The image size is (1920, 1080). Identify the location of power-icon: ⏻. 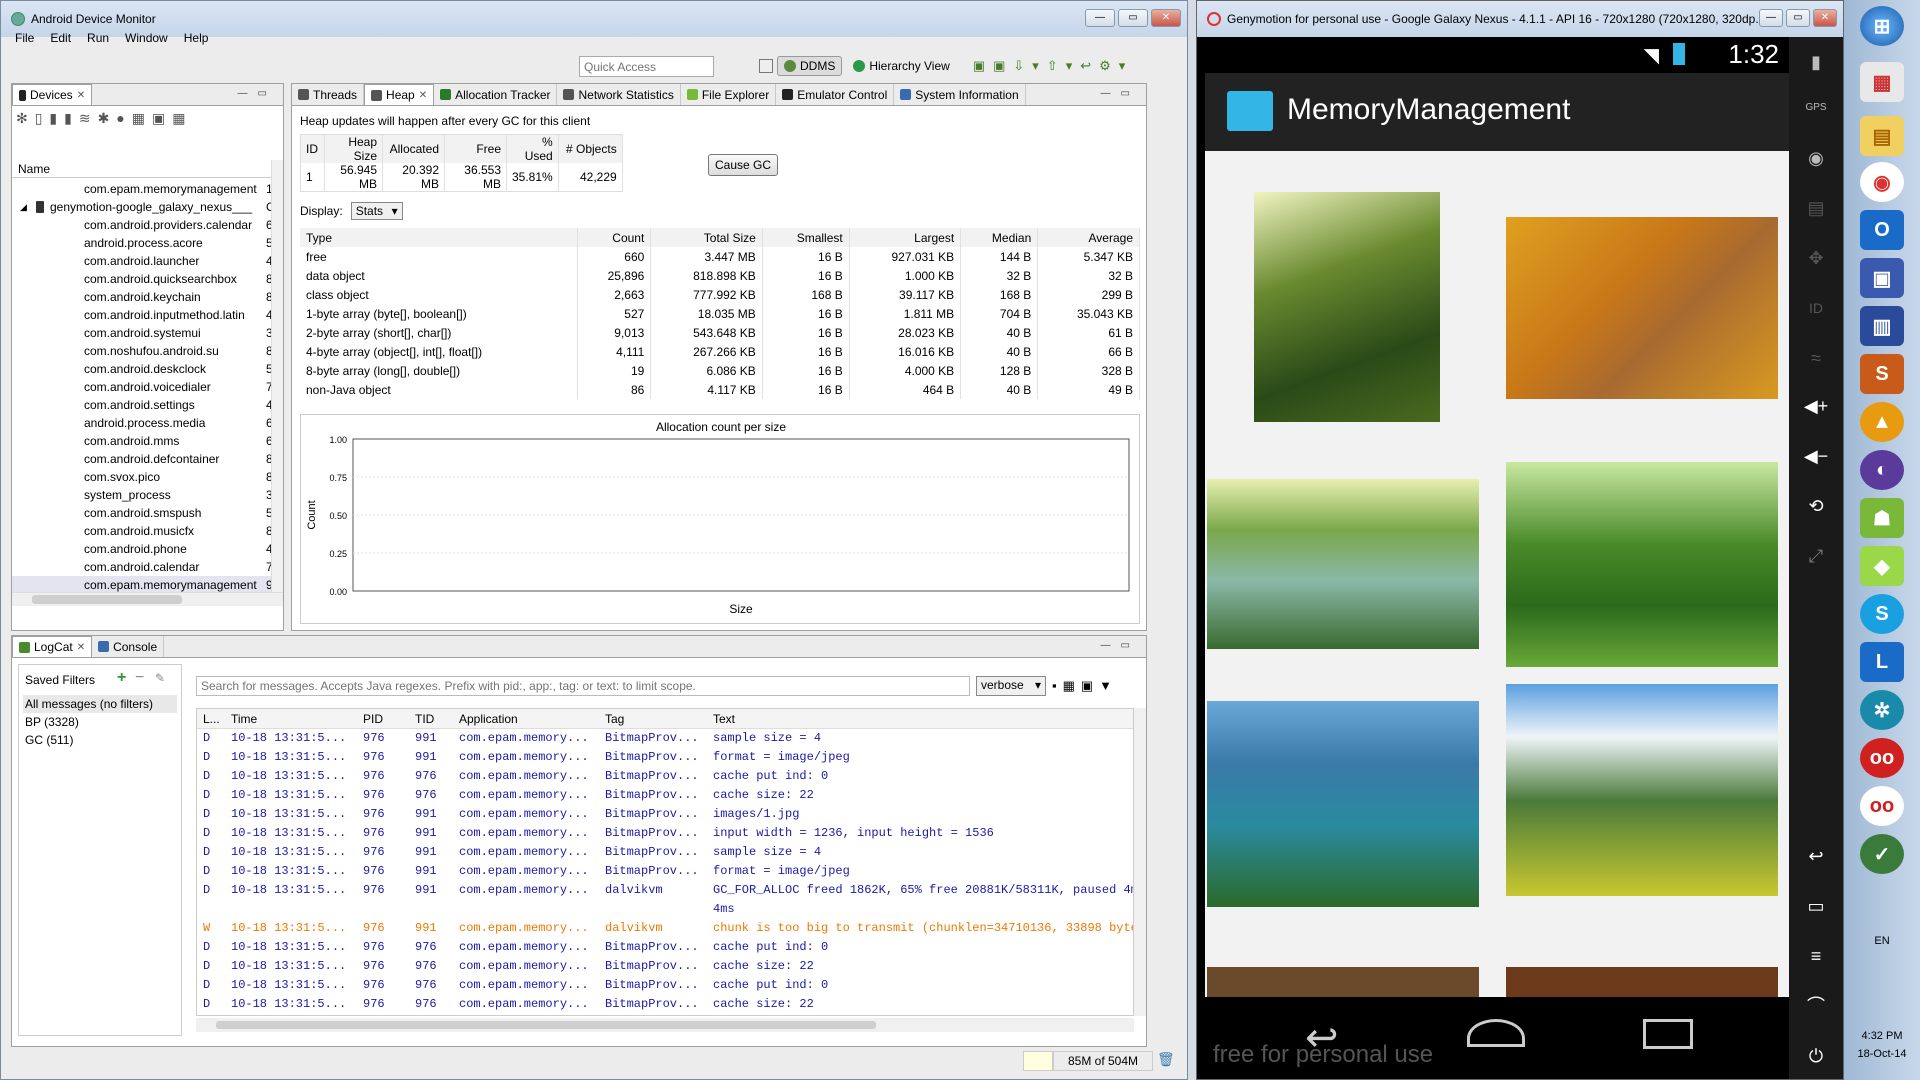
(1816, 1056).